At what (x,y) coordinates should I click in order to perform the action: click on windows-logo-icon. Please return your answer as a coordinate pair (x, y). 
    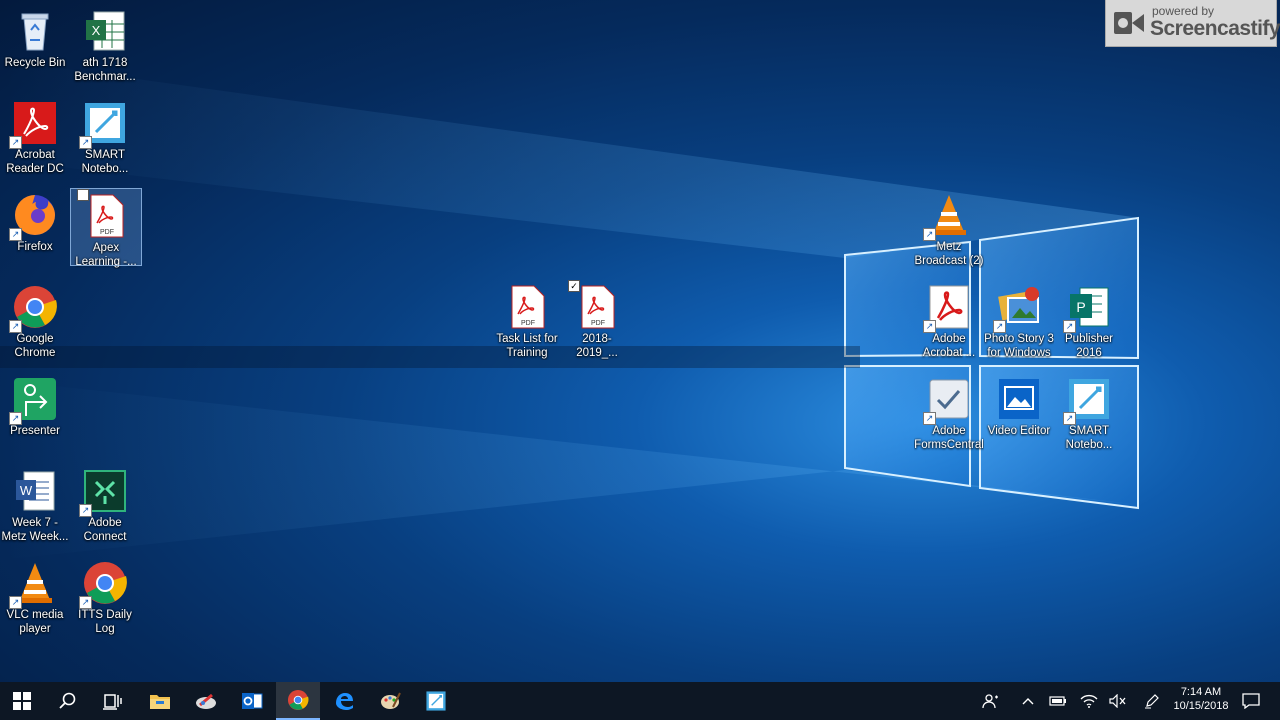
    Looking at the image, I should click on (22, 701).